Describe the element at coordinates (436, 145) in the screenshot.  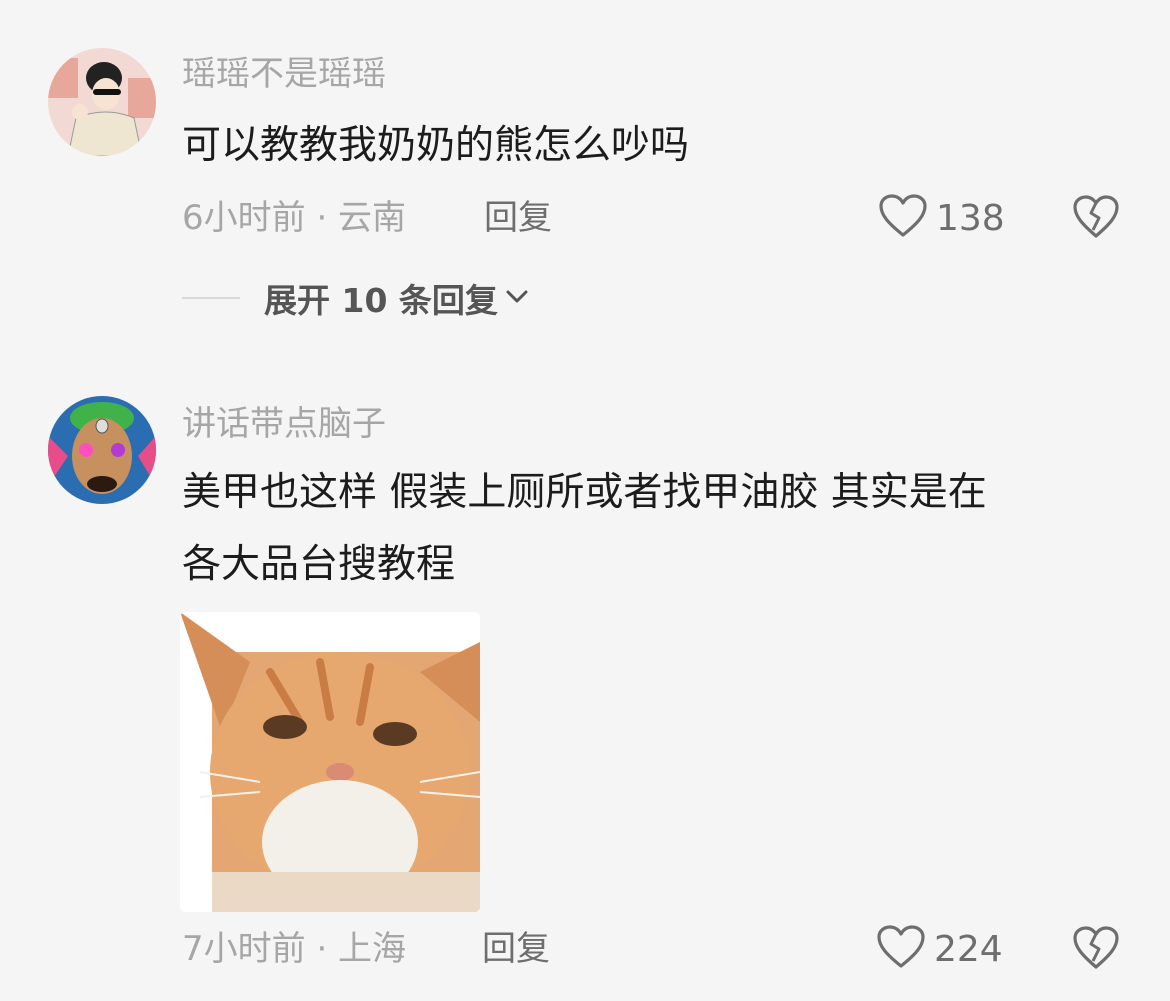
I see `comment-text: 可以教教我奶奶的熊怎么吵吗` at that location.